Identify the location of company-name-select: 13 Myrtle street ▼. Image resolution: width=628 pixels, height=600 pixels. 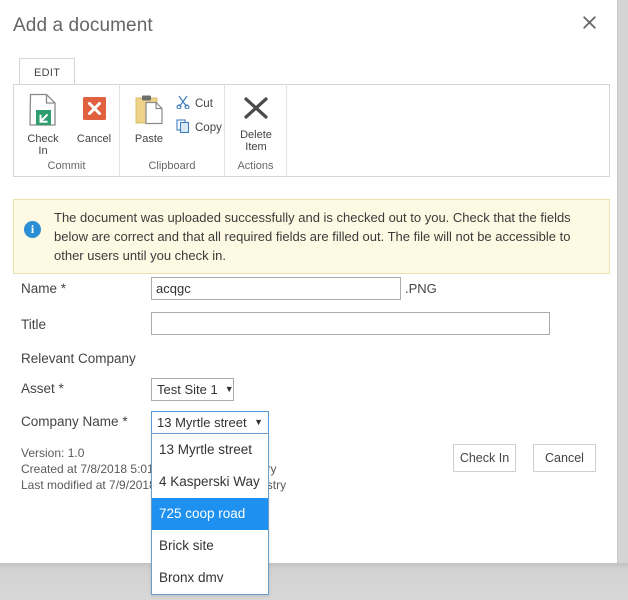
(210, 422).